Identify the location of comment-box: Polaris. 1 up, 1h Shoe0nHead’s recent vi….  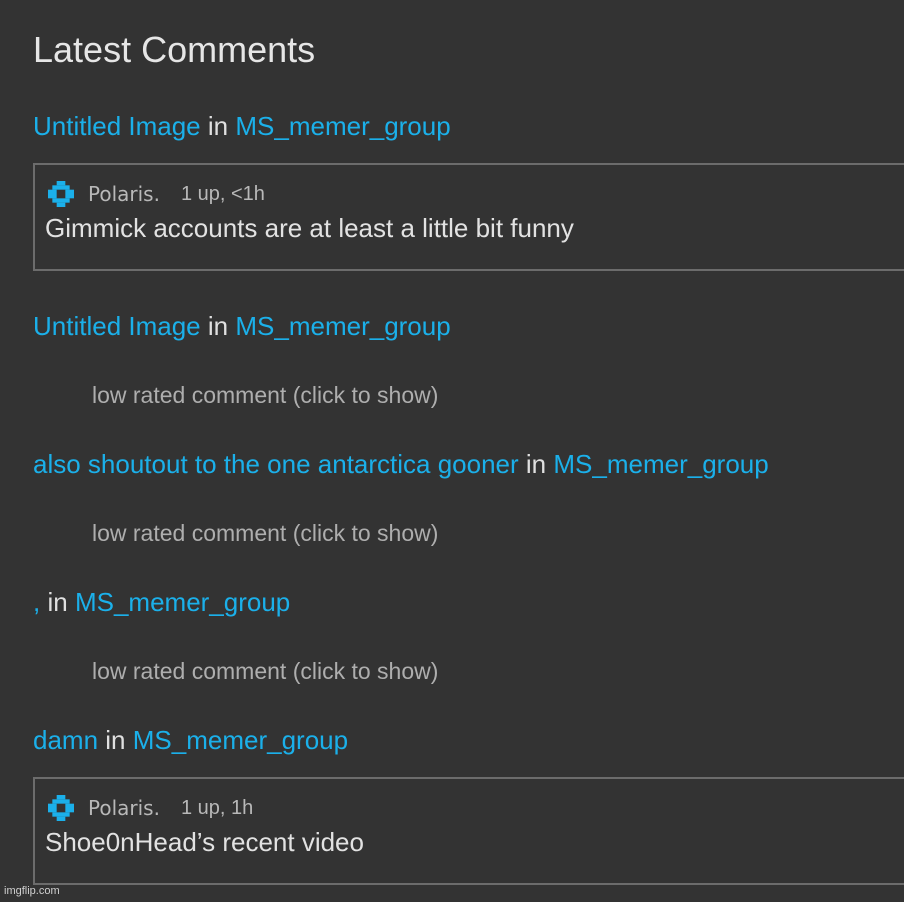
(468, 831).